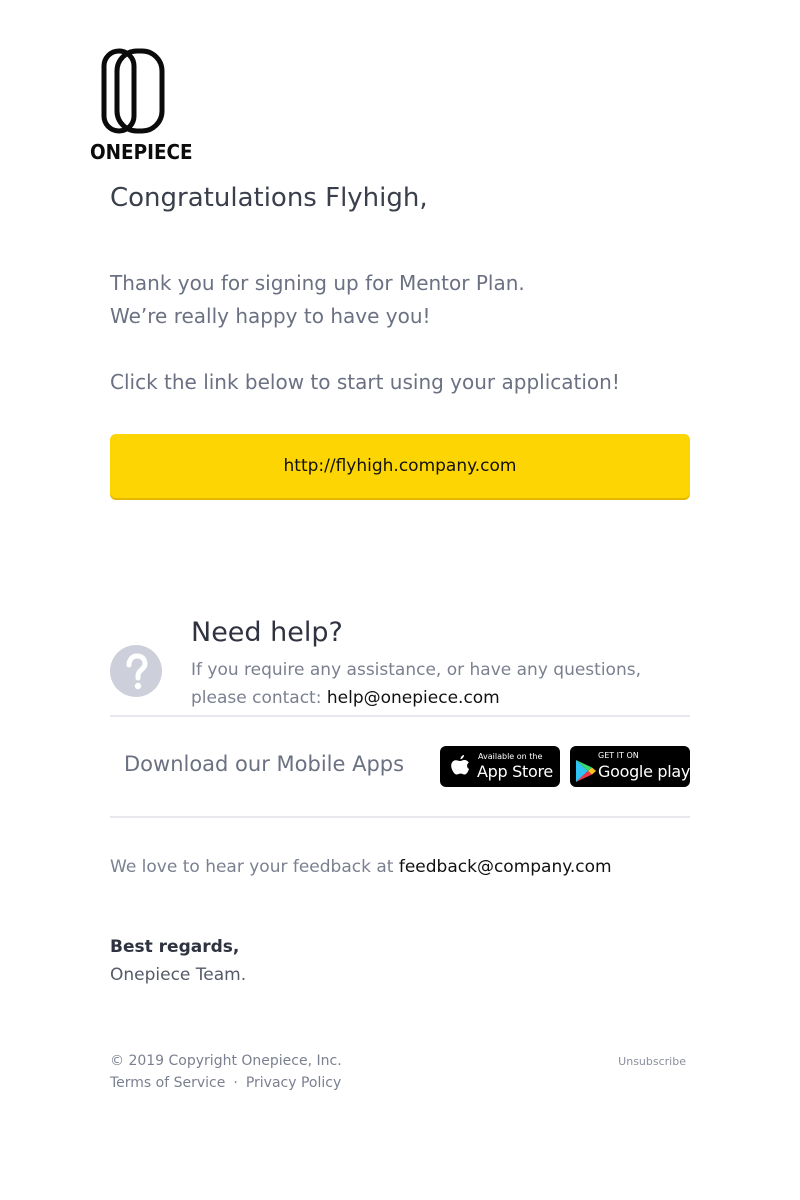 This screenshot has width=800, height=1200. I want to click on app-store-button: Available on the App Store, so click(500, 766).